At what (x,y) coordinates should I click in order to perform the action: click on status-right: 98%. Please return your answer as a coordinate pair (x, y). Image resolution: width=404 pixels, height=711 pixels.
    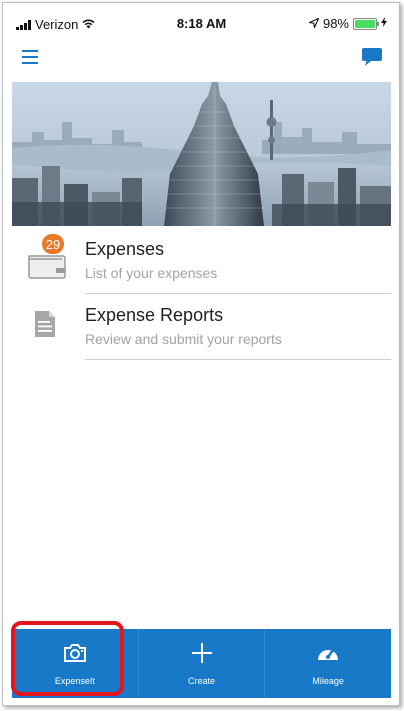
    Looking at the image, I should click on (347, 23).